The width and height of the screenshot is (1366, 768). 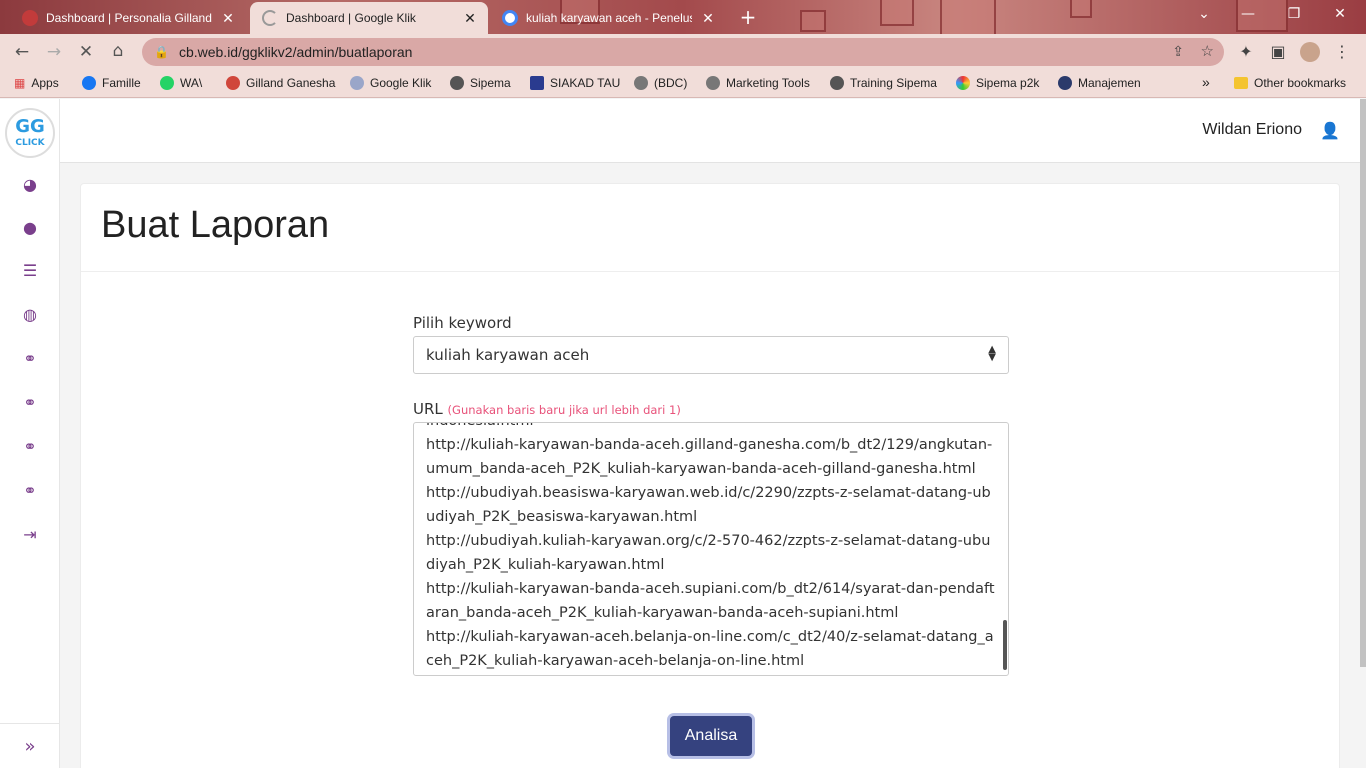 I want to click on forward-button: →, so click(x=54, y=52).